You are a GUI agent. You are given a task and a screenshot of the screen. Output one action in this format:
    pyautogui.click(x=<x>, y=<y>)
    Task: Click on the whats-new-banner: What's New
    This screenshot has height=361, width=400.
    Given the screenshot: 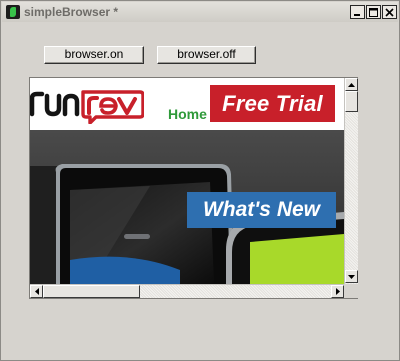 What is the action you would take?
    pyautogui.click(x=261, y=210)
    